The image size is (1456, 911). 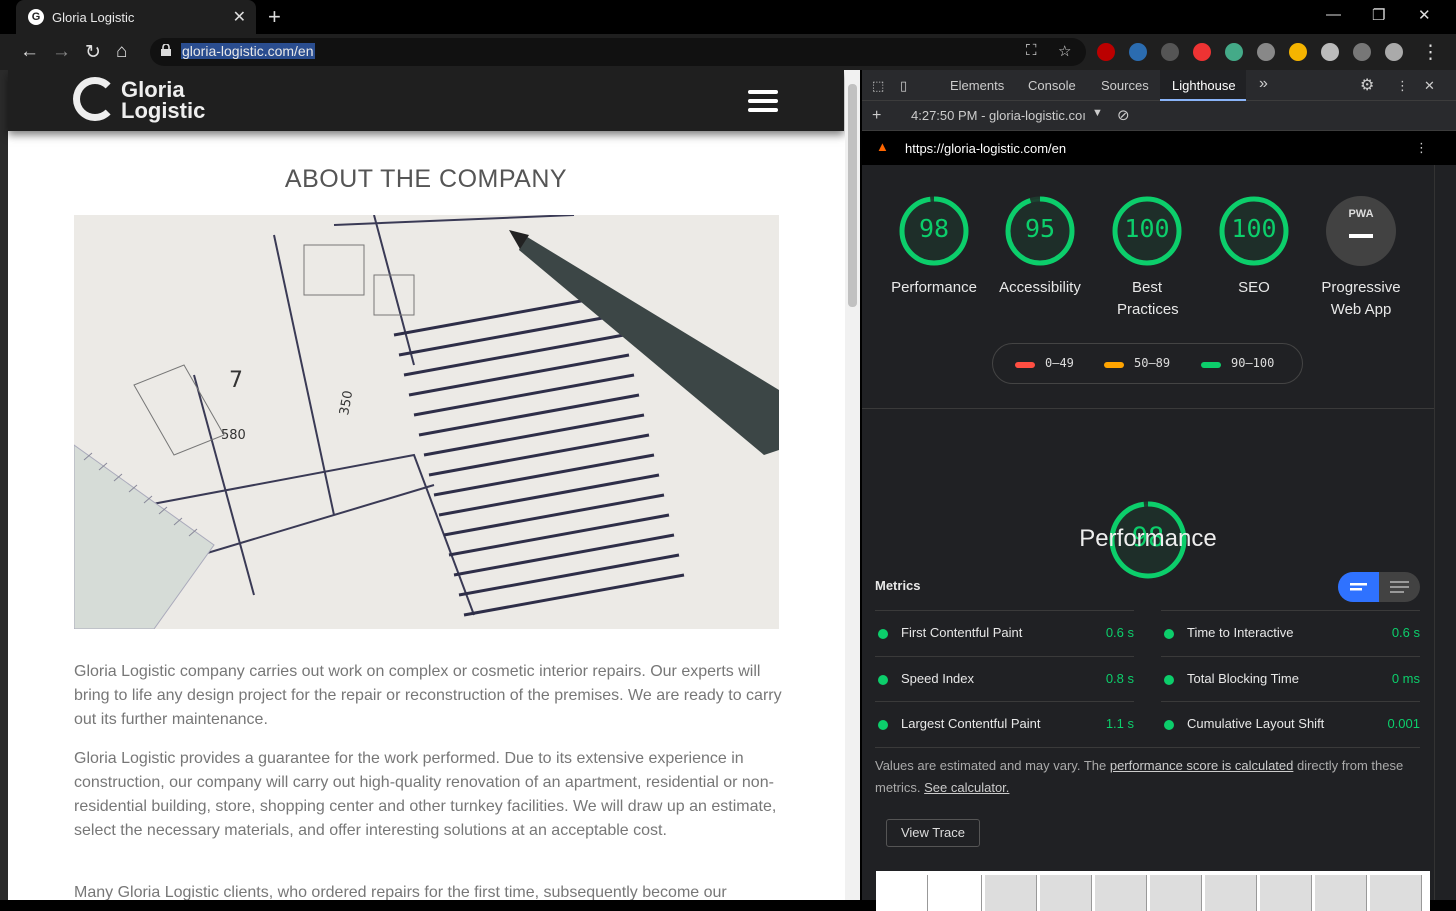 I want to click on devtools-menu-icon: ⋮, so click(x=1402, y=86).